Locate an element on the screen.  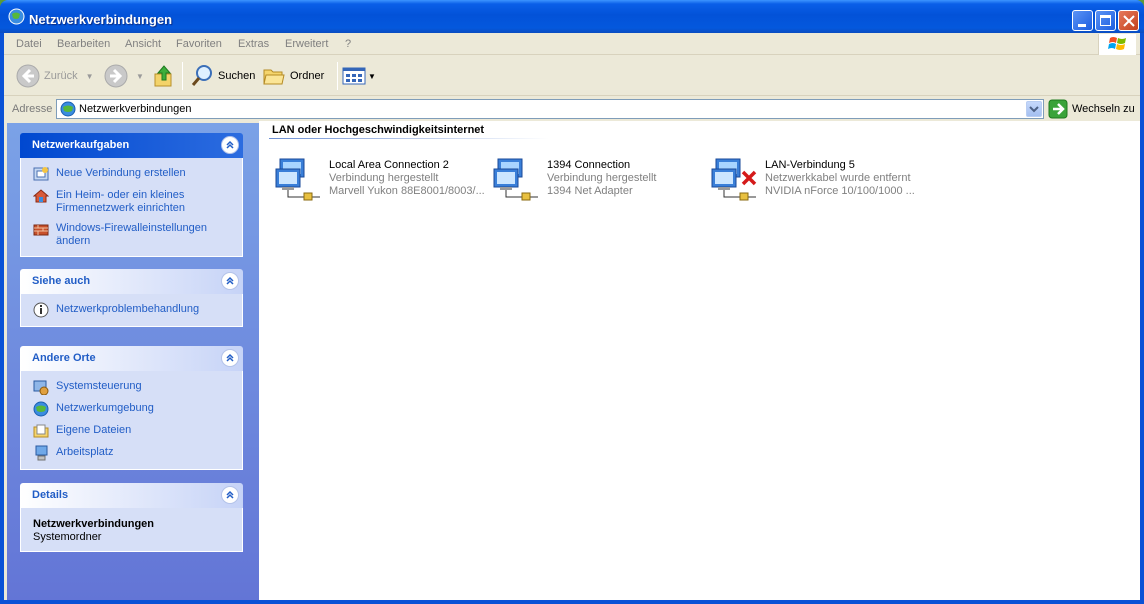
forward-button: ▼ is located at coordinates (124, 76).